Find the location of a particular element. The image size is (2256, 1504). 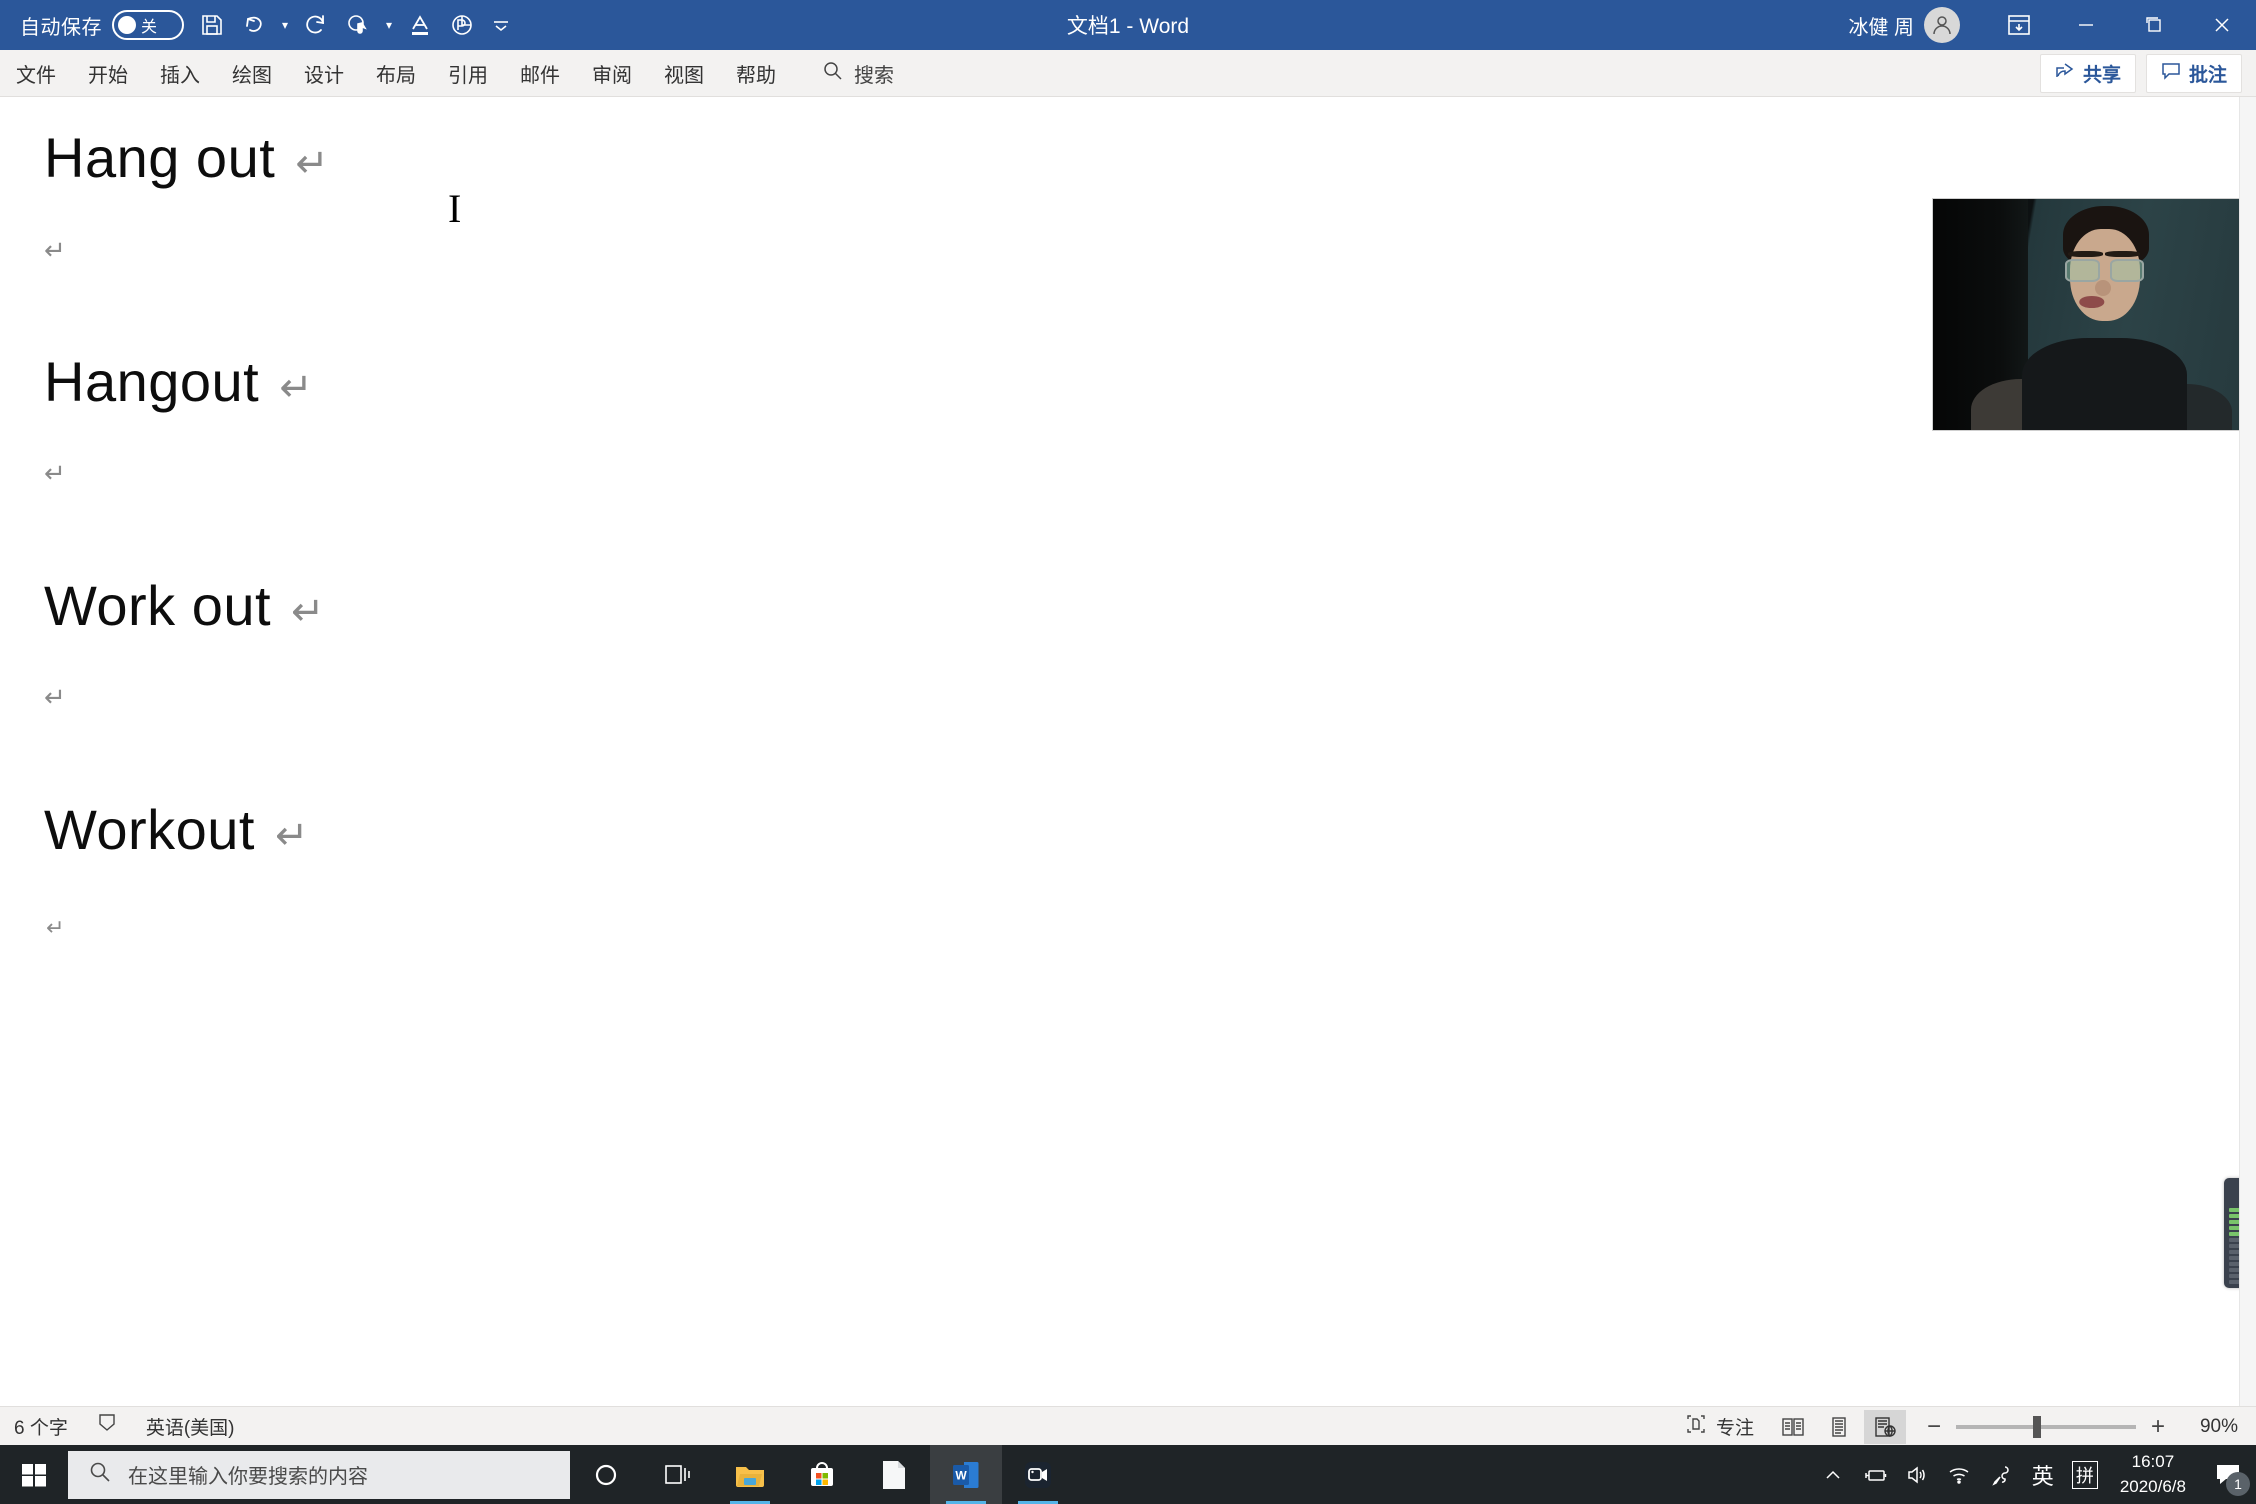

taskbar-search-placeholder: 在这里输入你要搜索的内容 is located at coordinates (248, 1477).